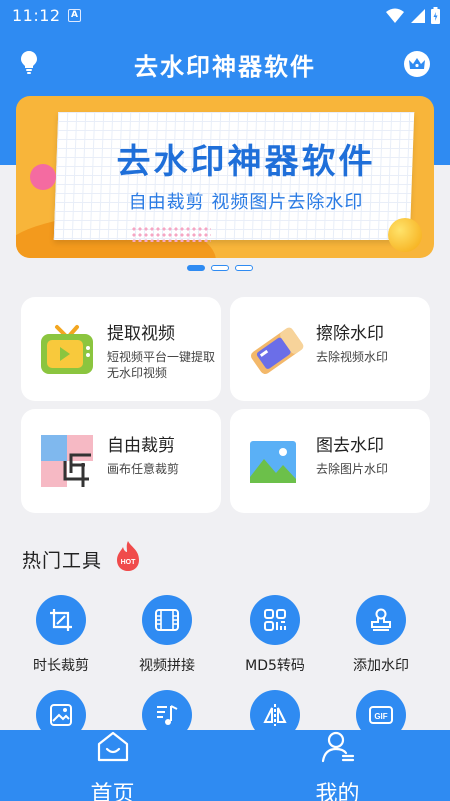  I want to click on banner-subtitle: 自由裁剪 视频图片去除水印, so click(246, 202).